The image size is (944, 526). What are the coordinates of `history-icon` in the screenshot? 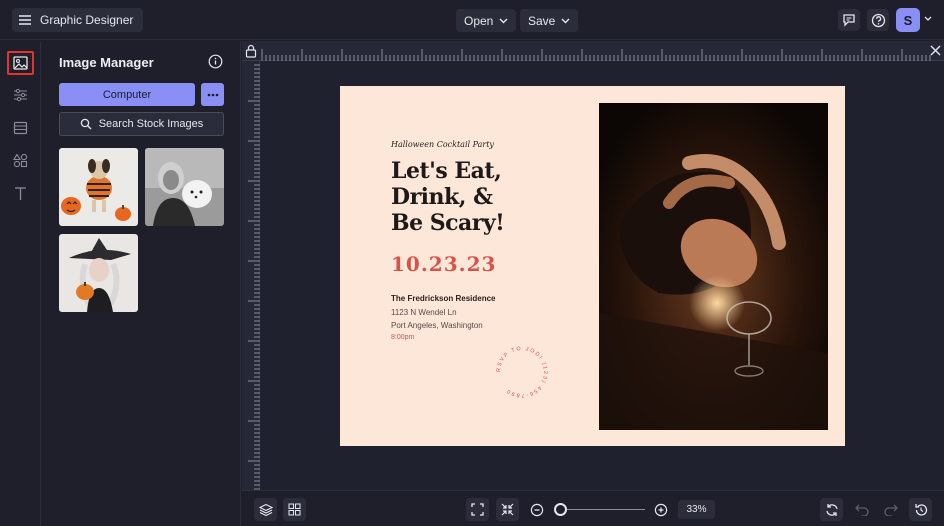 It's located at (921, 510).